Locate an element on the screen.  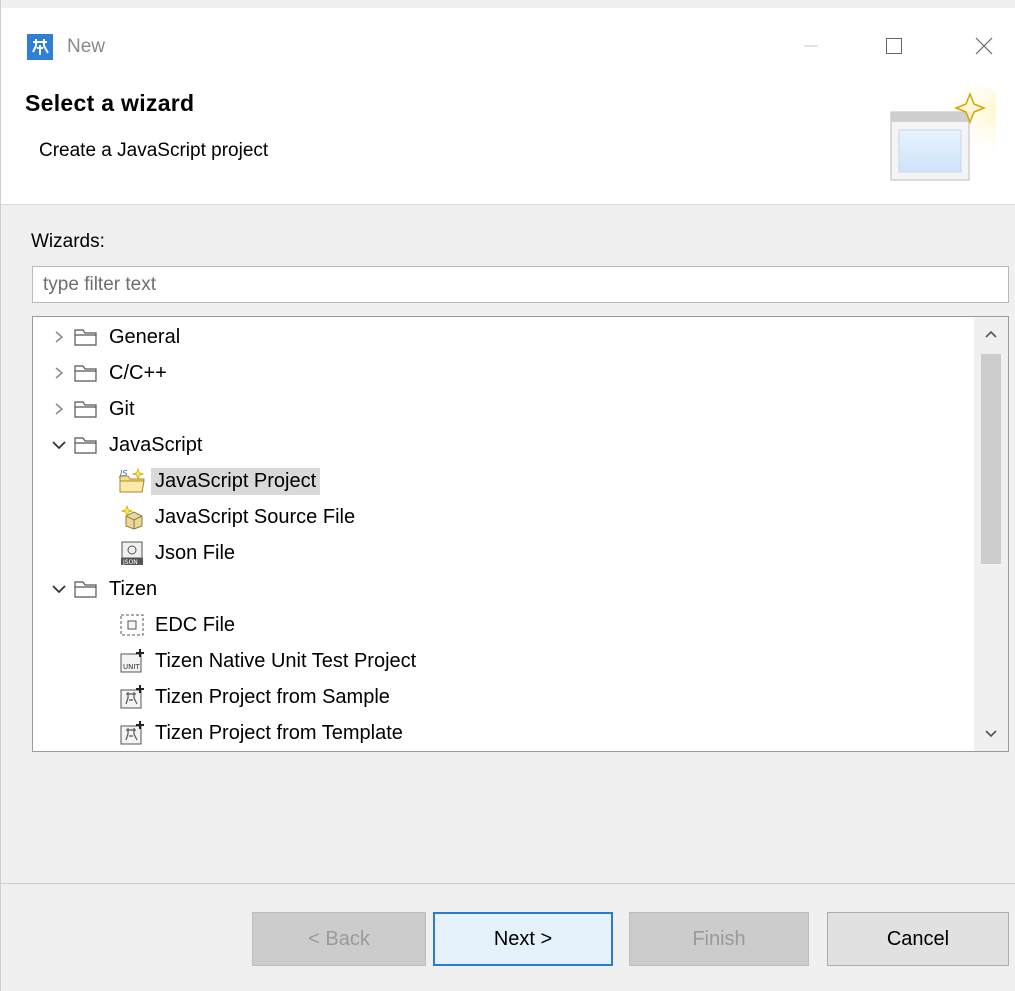
js-source-file-icon is located at coordinates (132, 517).